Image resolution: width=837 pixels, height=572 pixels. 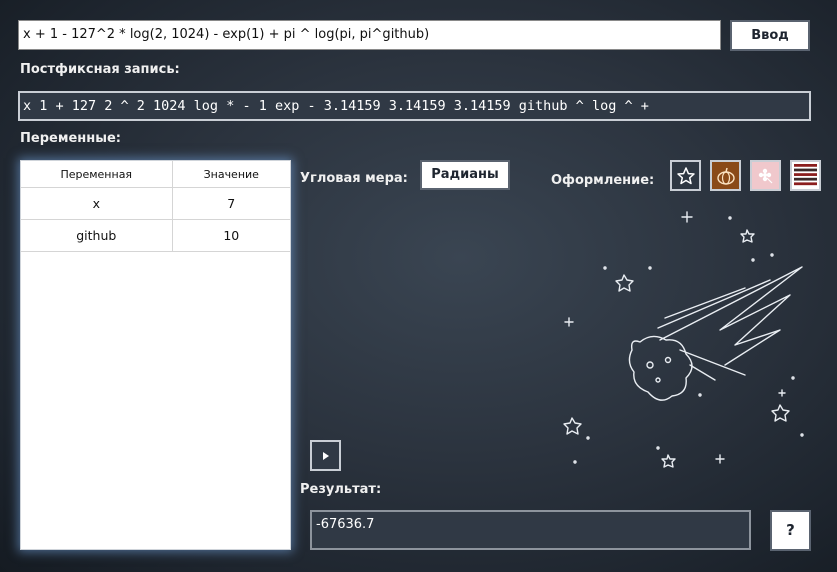 I want to click on star-icon, so click(x=685, y=175).